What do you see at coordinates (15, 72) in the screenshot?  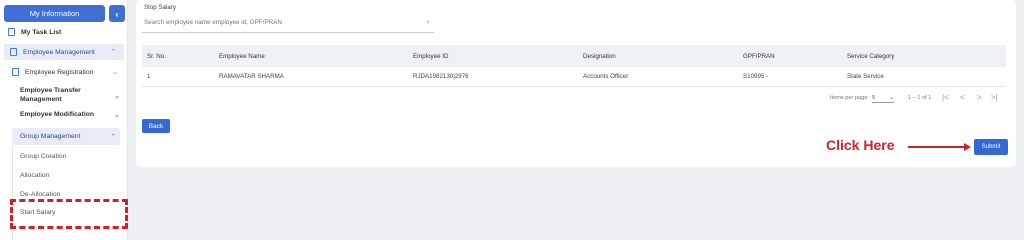 I see `employee-registration-icon` at bounding box center [15, 72].